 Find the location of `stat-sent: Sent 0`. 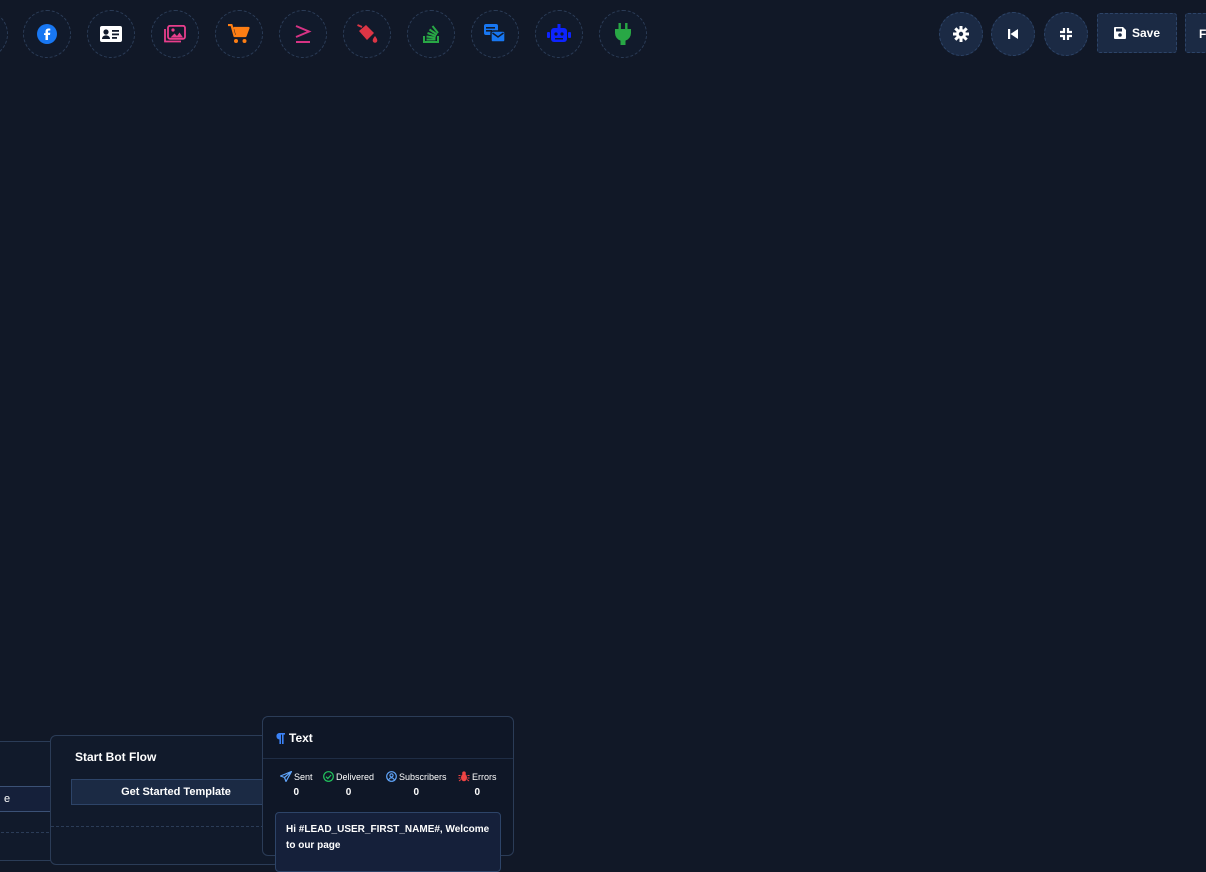

stat-sent: Sent 0 is located at coordinates (296, 784).